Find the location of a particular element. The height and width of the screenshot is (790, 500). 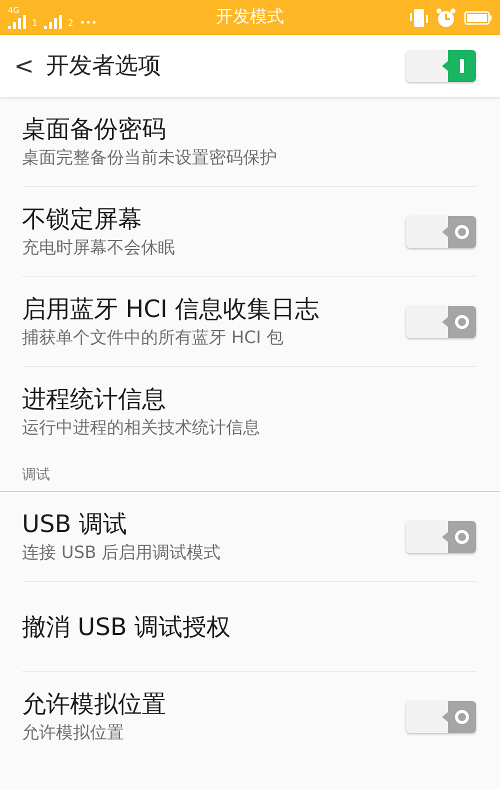

setting-title: 撤消 USB 调试授权 is located at coordinates (127, 627).